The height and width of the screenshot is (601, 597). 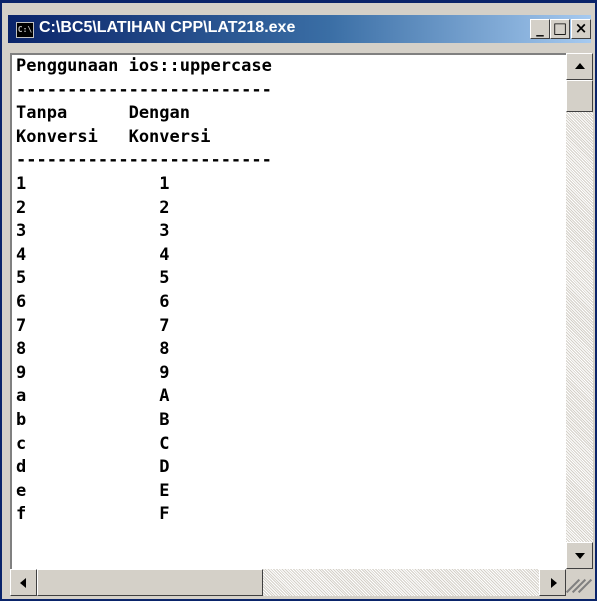 What do you see at coordinates (167, 27) in the screenshot?
I see `window-title: C:\BC5\LATIHAN CPP\LAT218.exe` at bounding box center [167, 27].